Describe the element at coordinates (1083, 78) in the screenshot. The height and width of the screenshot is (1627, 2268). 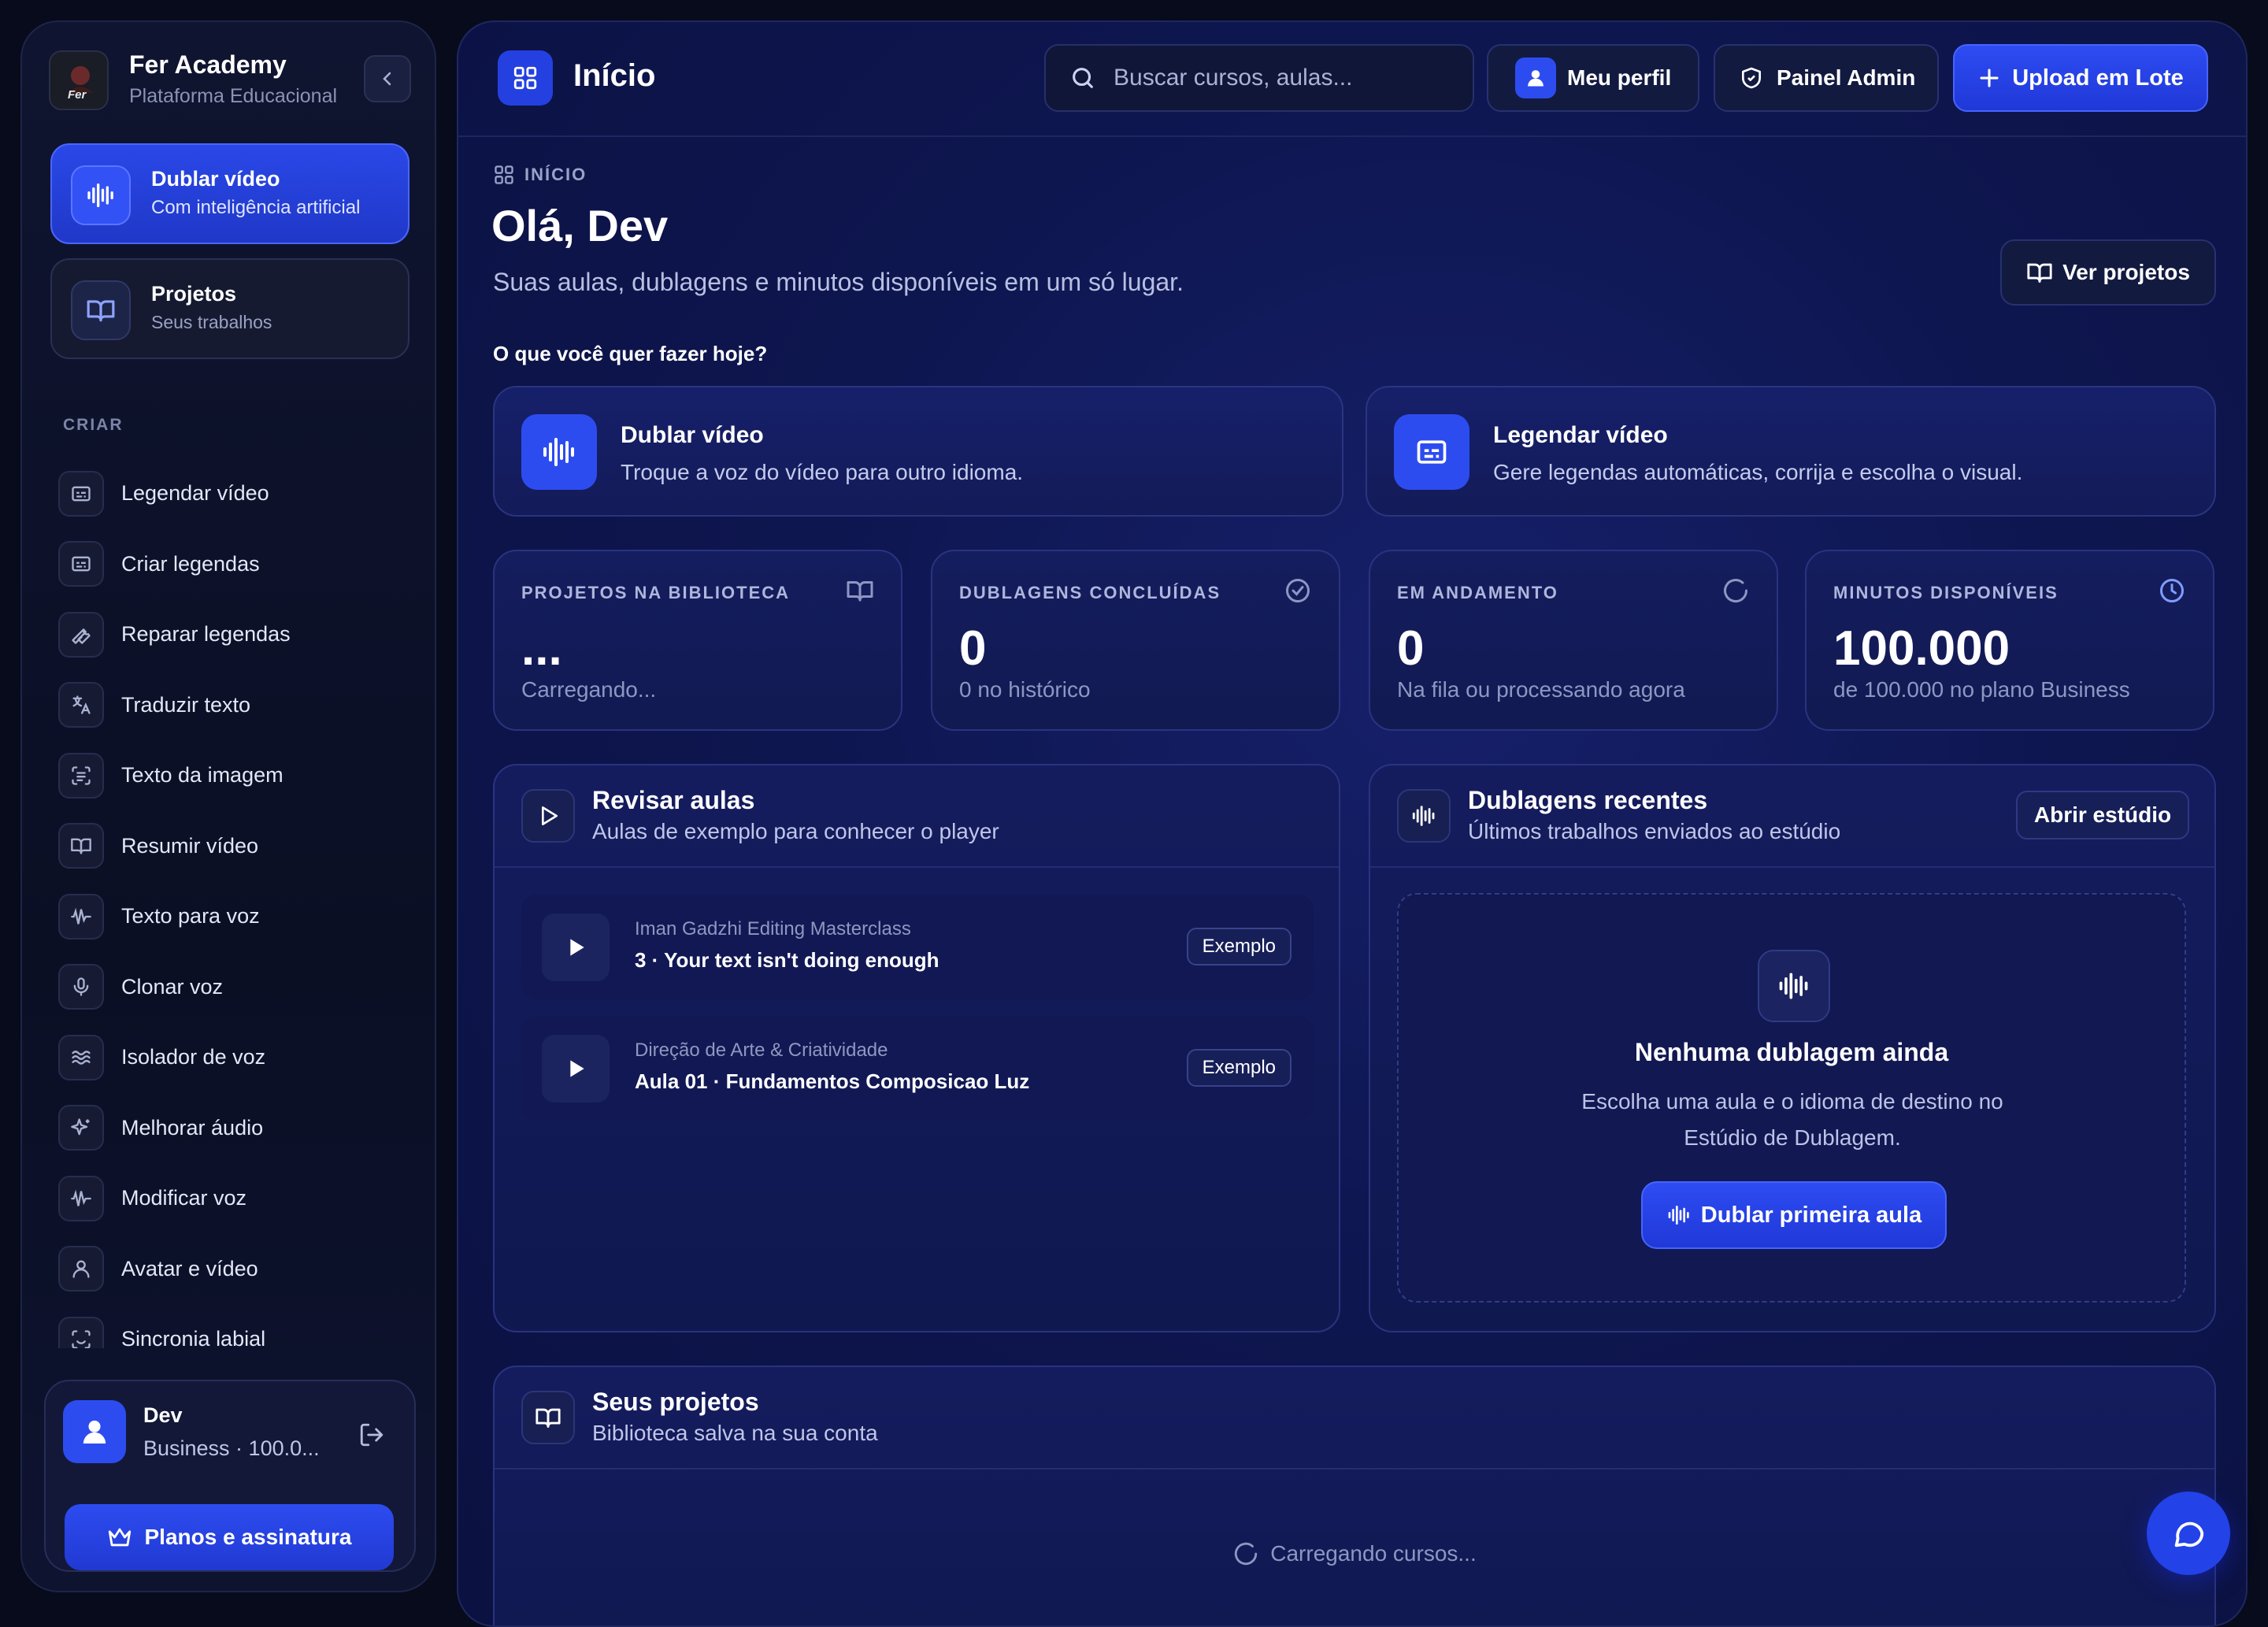
I see `search-icon` at that location.